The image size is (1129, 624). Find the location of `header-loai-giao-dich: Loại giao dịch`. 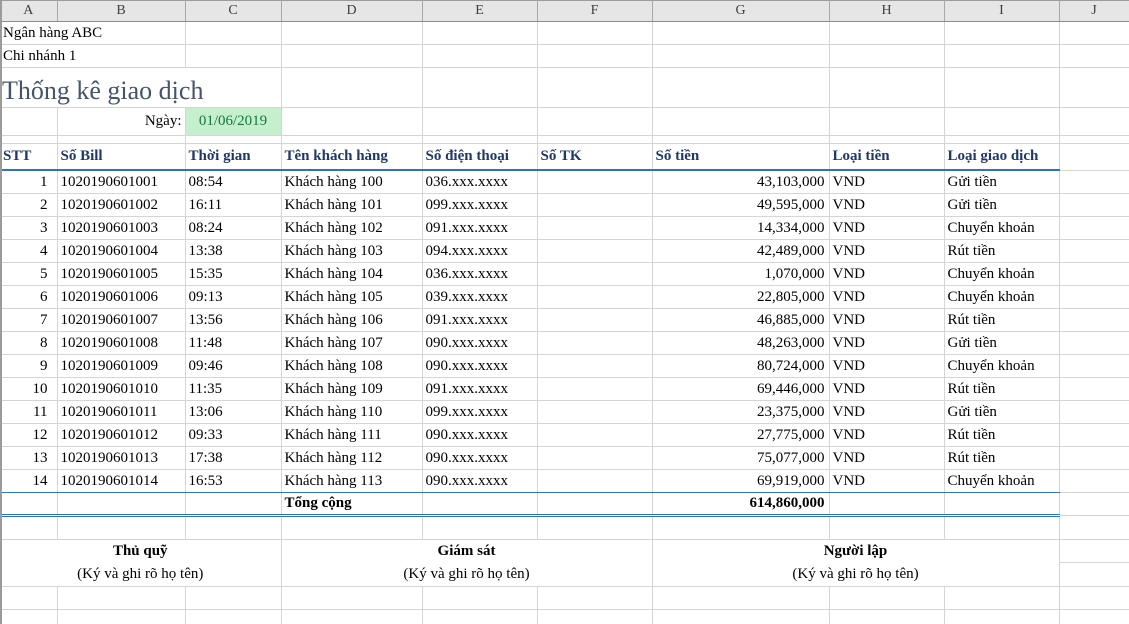

header-loai-giao-dich: Loại giao dịch is located at coordinates (1002, 157).